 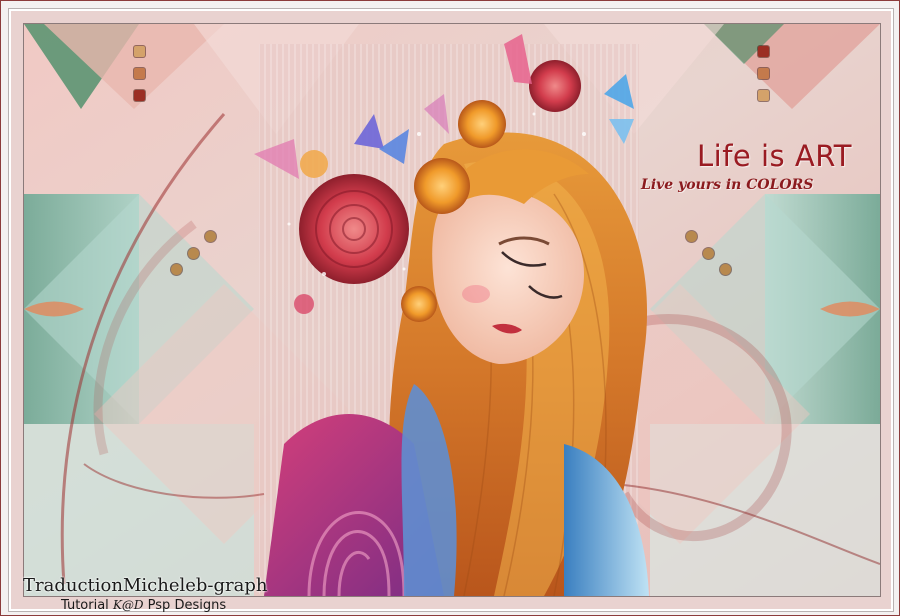 I want to click on artwork-subtitle: Live yours in COLORS, so click(x=727, y=185).